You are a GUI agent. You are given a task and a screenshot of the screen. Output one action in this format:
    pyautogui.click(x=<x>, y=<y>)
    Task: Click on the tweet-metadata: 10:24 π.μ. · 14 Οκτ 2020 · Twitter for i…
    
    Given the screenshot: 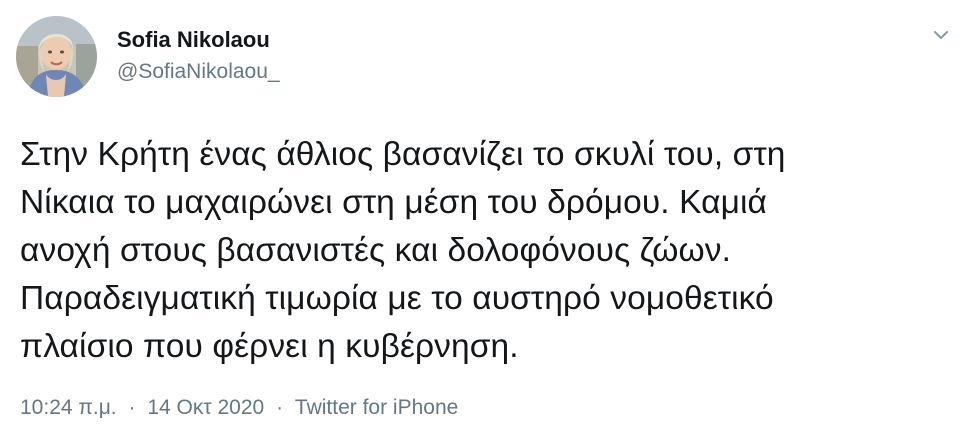 What is the action you would take?
    pyautogui.click(x=239, y=408)
    